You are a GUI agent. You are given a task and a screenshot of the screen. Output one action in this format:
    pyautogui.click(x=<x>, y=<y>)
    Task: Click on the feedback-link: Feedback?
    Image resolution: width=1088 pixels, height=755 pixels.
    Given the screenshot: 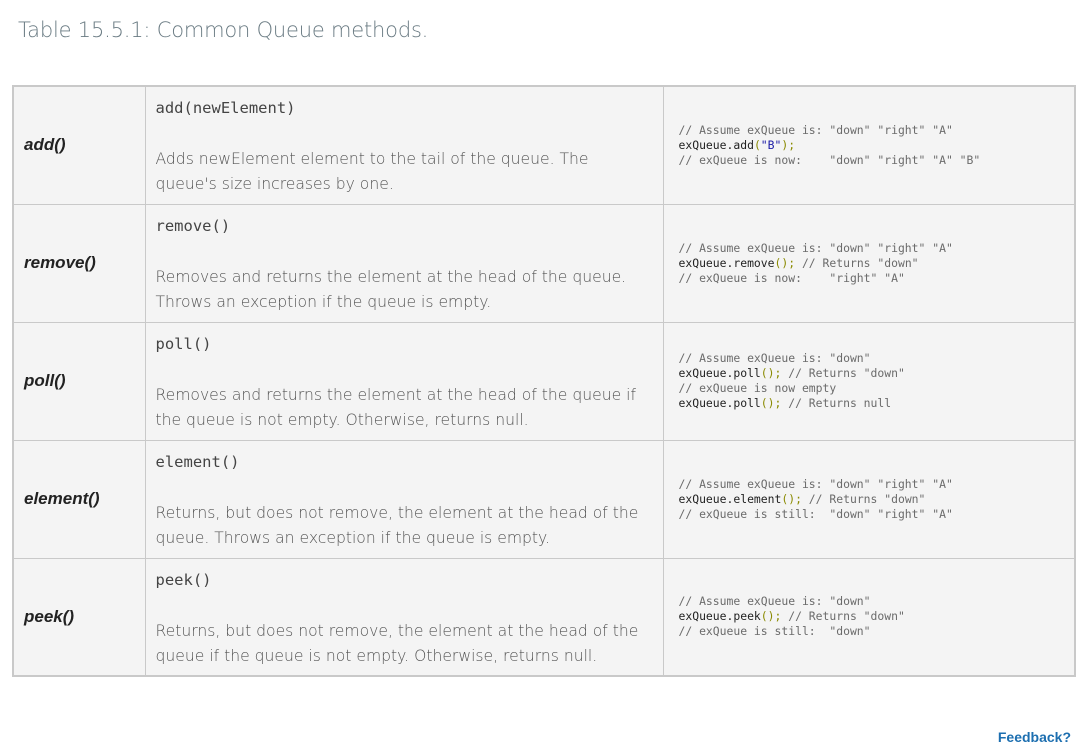 What is the action you would take?
    pyautogui.click(x=1034, y=737)
    